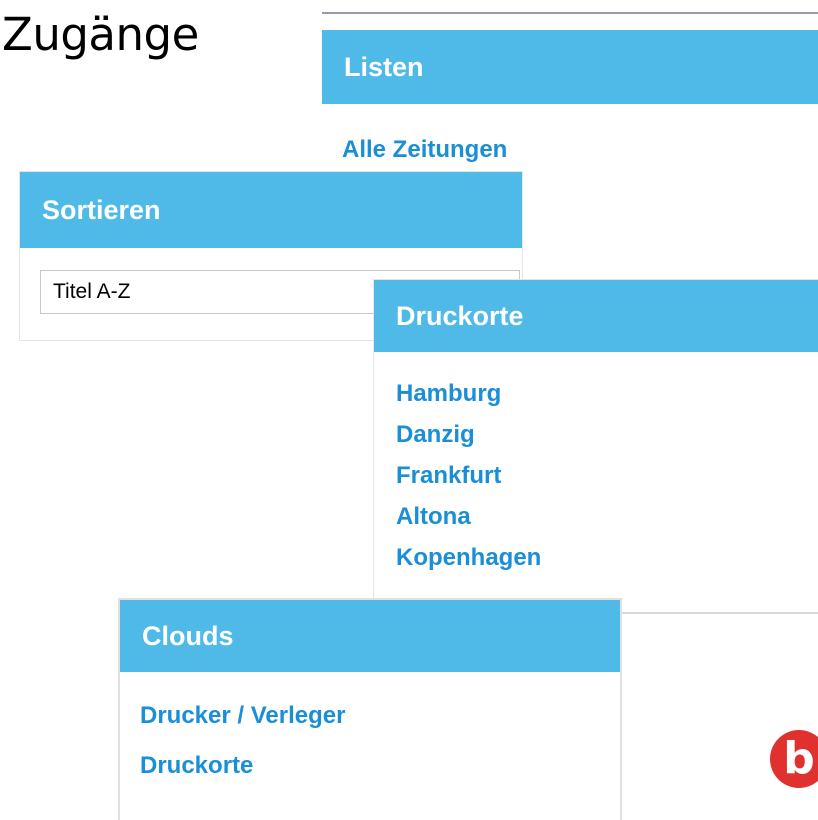 The height and width of the screenshot is (820, 818). I want to click on divider, so click(719, 613).